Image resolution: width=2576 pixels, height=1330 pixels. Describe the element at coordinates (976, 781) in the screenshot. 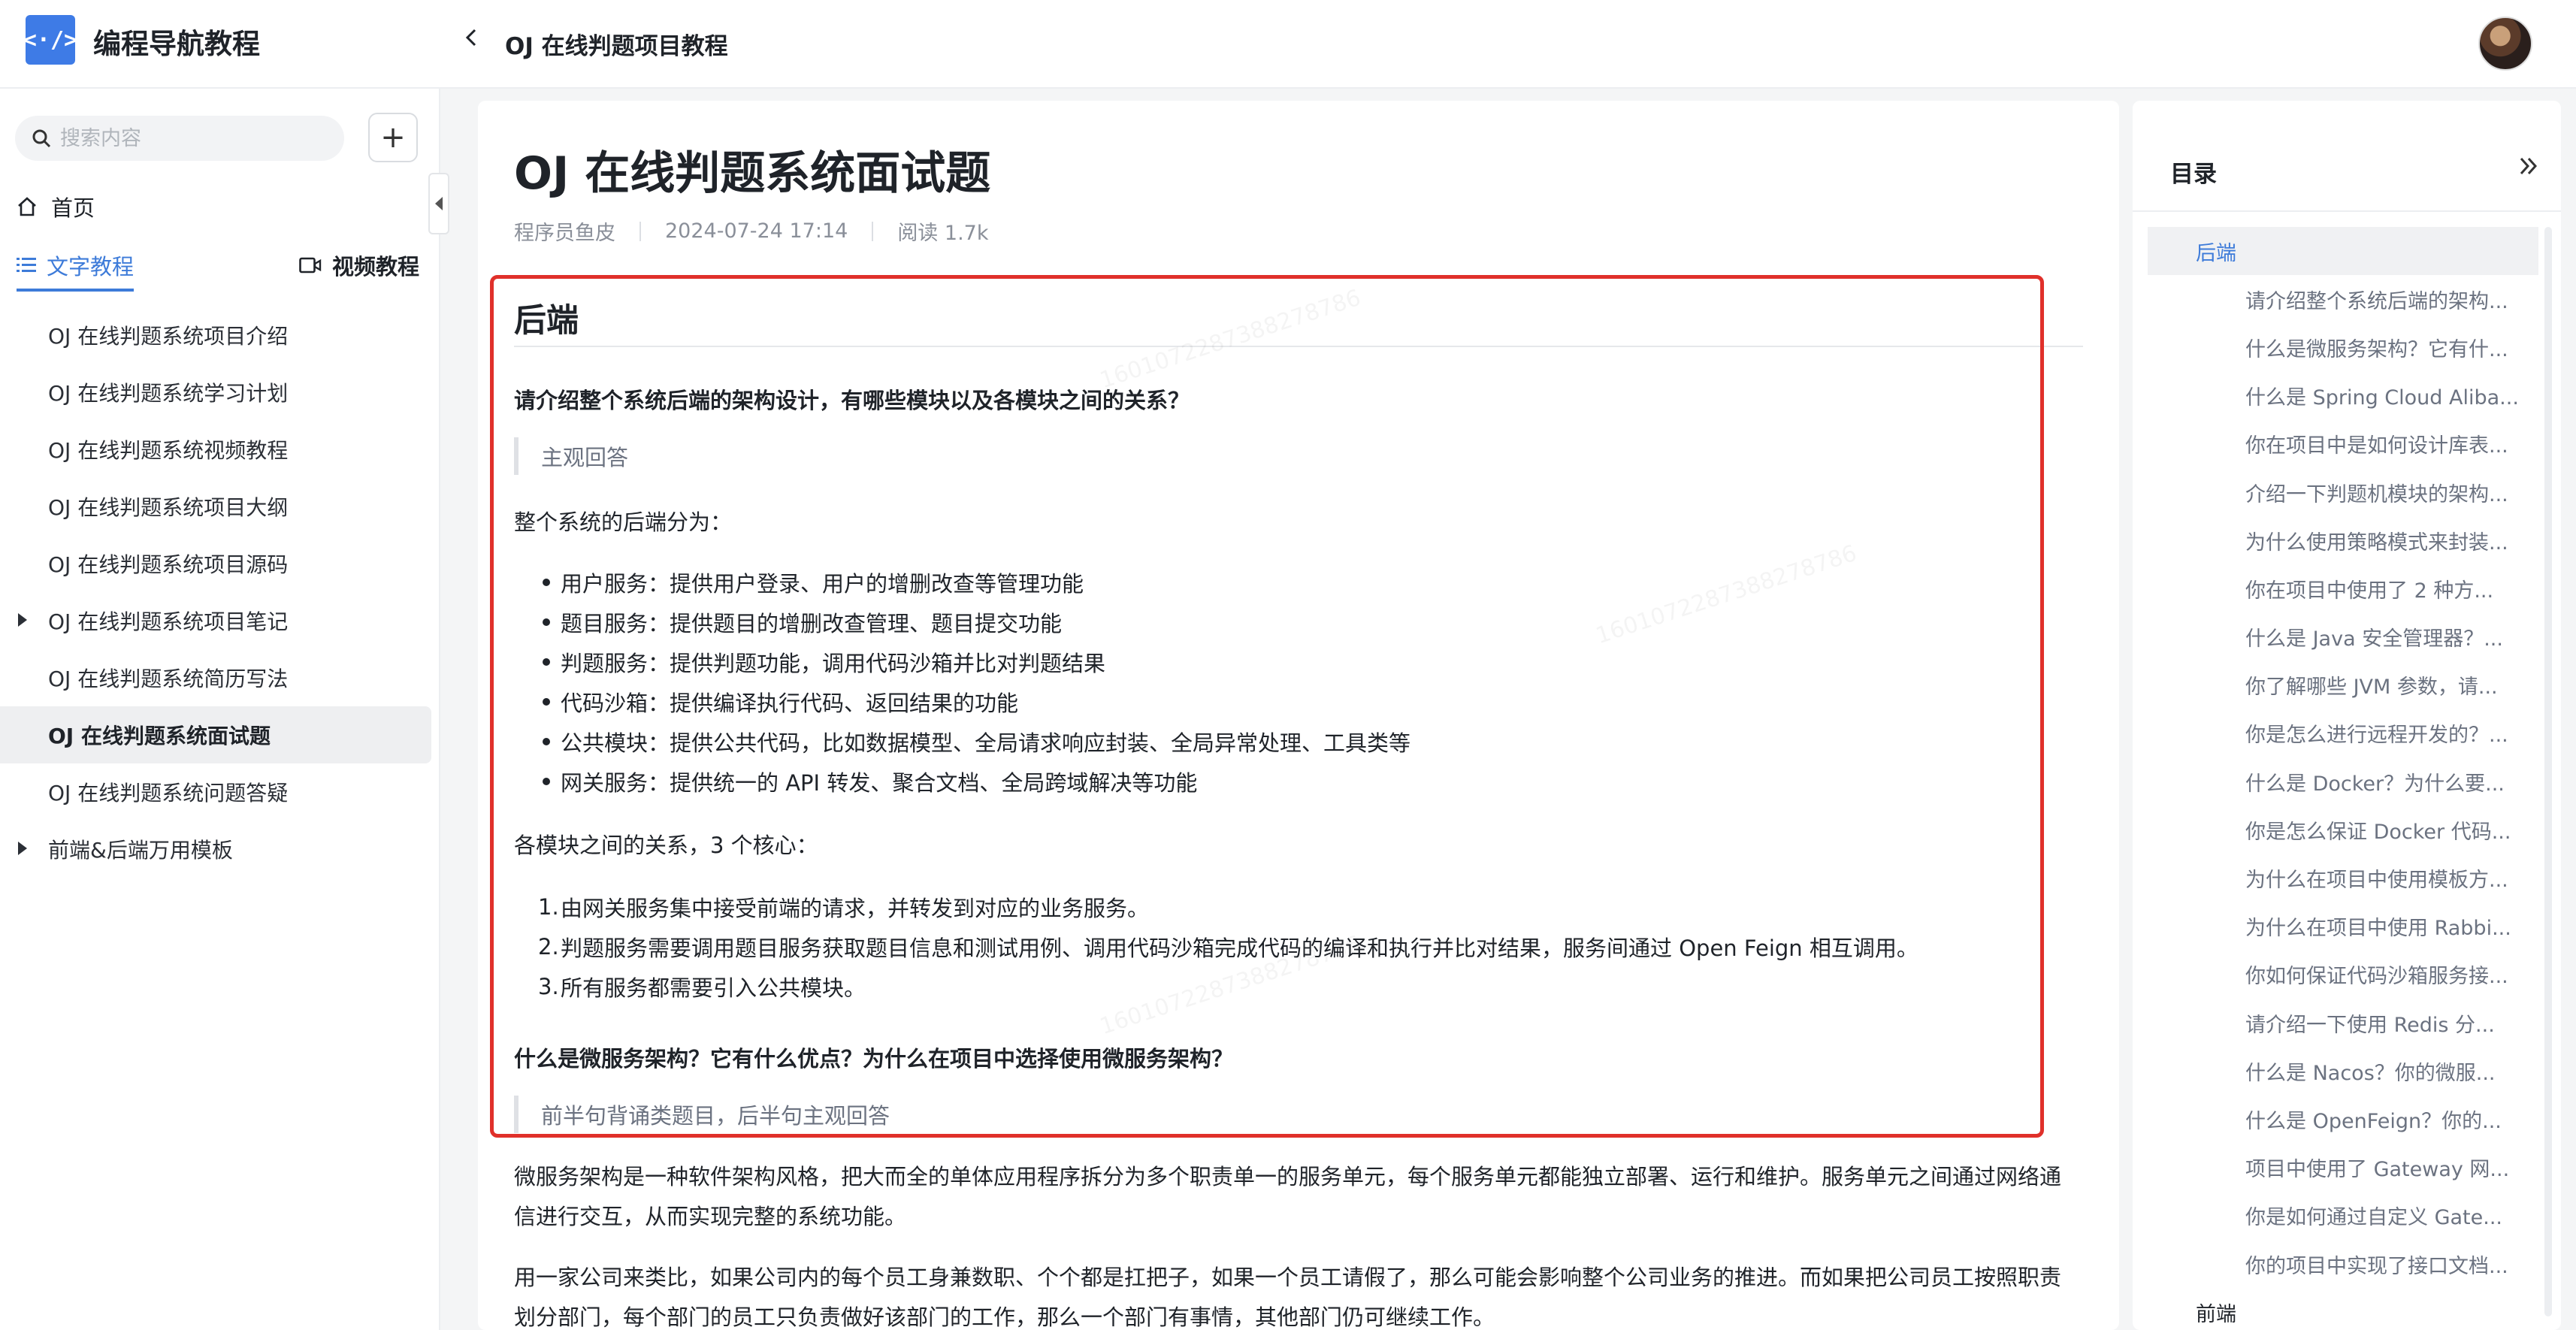

I see `list-item: 网关服务：提供统一的 API 转发、聚合文档、全局跨域解决等功能` at that location.